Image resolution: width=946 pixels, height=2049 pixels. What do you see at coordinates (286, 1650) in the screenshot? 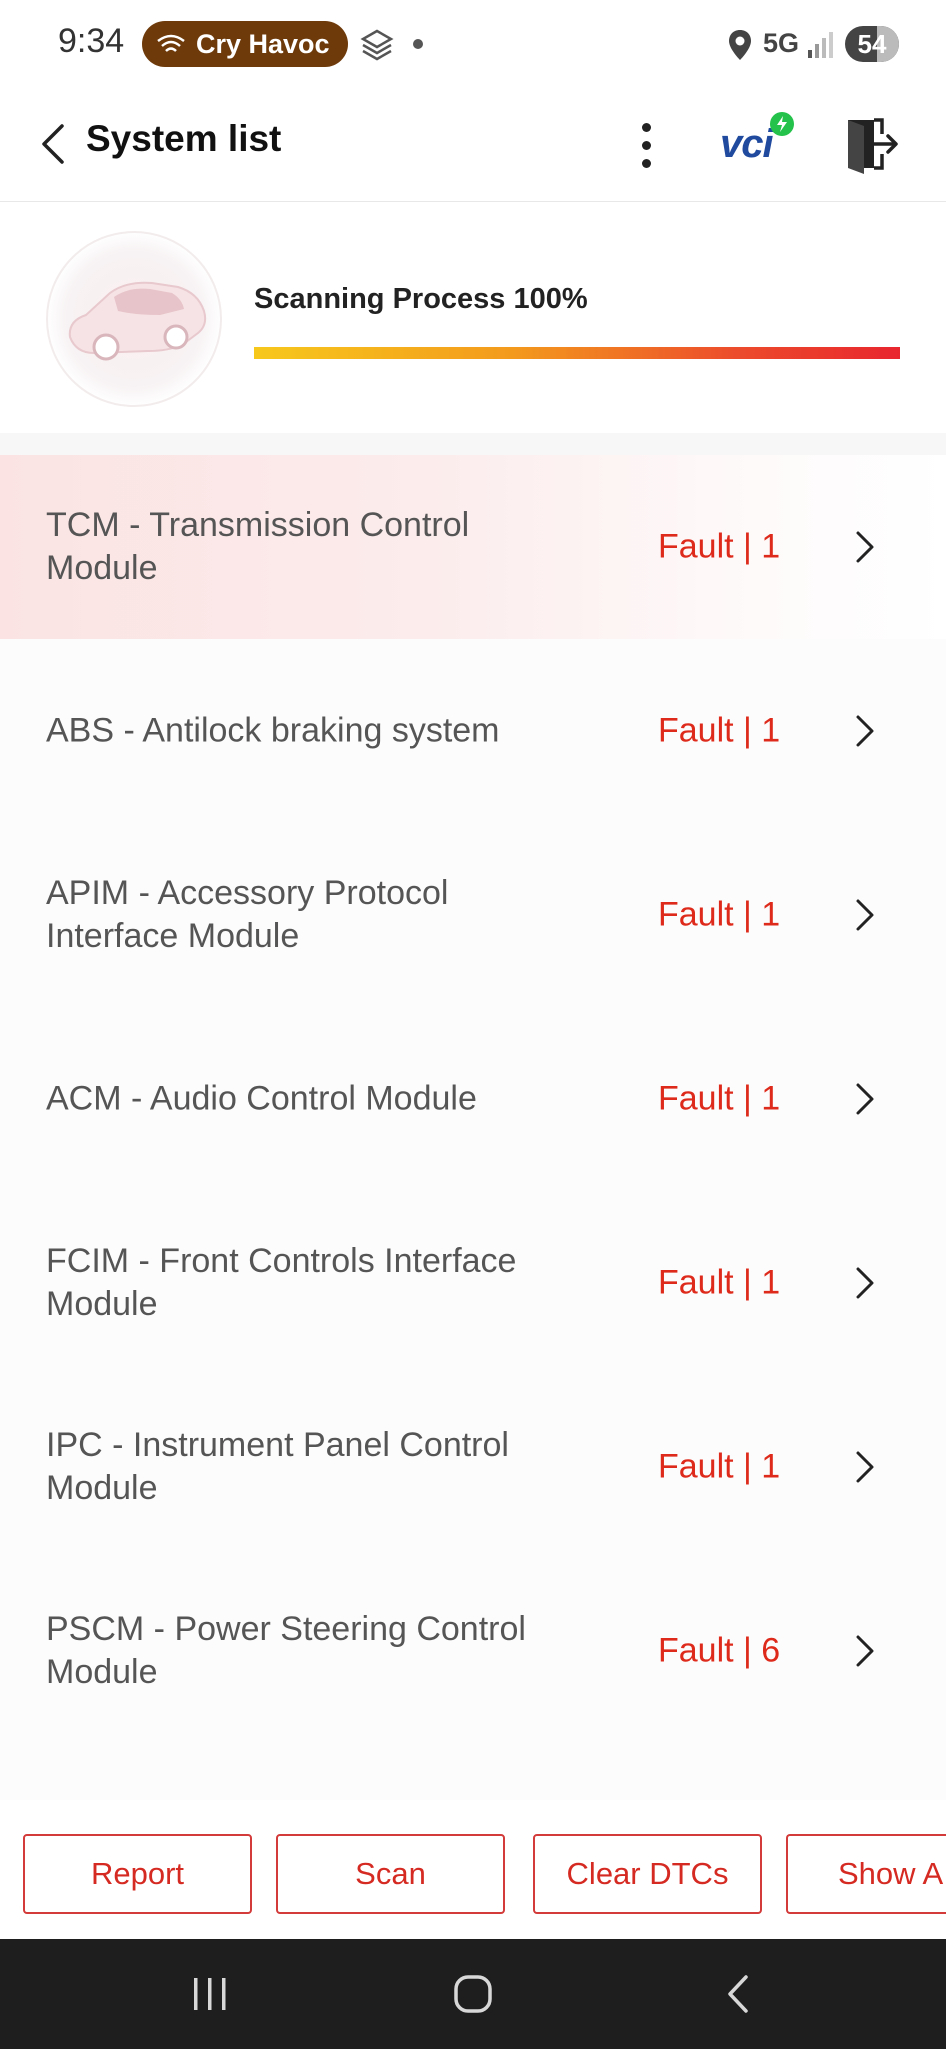
I see `system-name: PSCM - Power Steering Control Module` at bounding box center [286, 1650].